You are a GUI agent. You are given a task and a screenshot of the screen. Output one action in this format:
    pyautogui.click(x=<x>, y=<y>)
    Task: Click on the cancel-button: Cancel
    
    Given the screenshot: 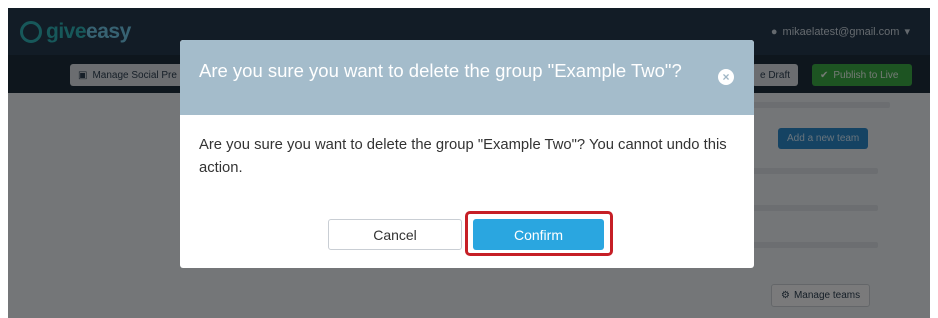 What is the action you would take?
    pyautogui.click(x=395, y=234)
    